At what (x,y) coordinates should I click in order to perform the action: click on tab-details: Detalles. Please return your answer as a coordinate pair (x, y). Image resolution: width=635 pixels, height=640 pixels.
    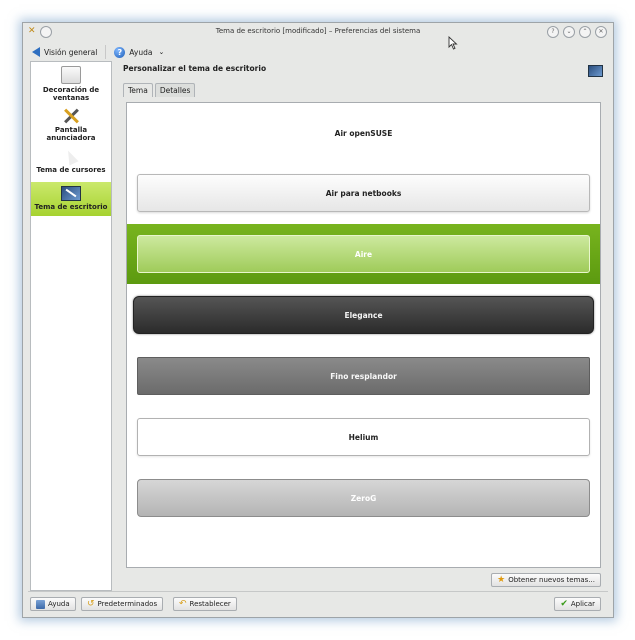
    Looking at the image, I should click on (175, 90).